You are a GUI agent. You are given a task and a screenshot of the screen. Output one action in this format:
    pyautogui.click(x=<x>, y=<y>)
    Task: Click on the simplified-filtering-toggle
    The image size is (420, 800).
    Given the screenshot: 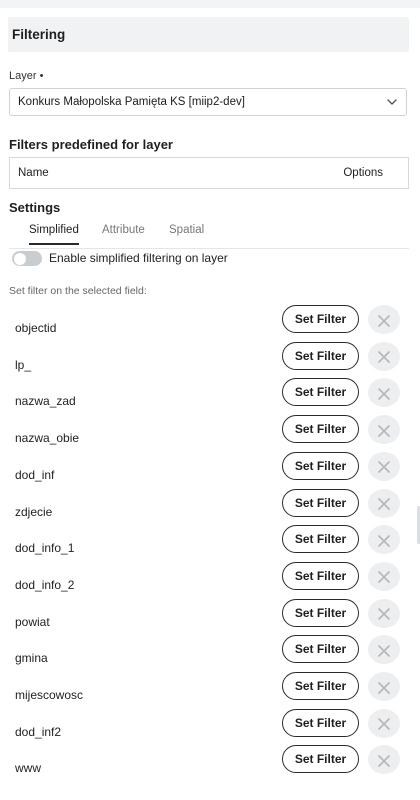 What is the action you would take?
    pyautogui.click(x=27, y=258)
    